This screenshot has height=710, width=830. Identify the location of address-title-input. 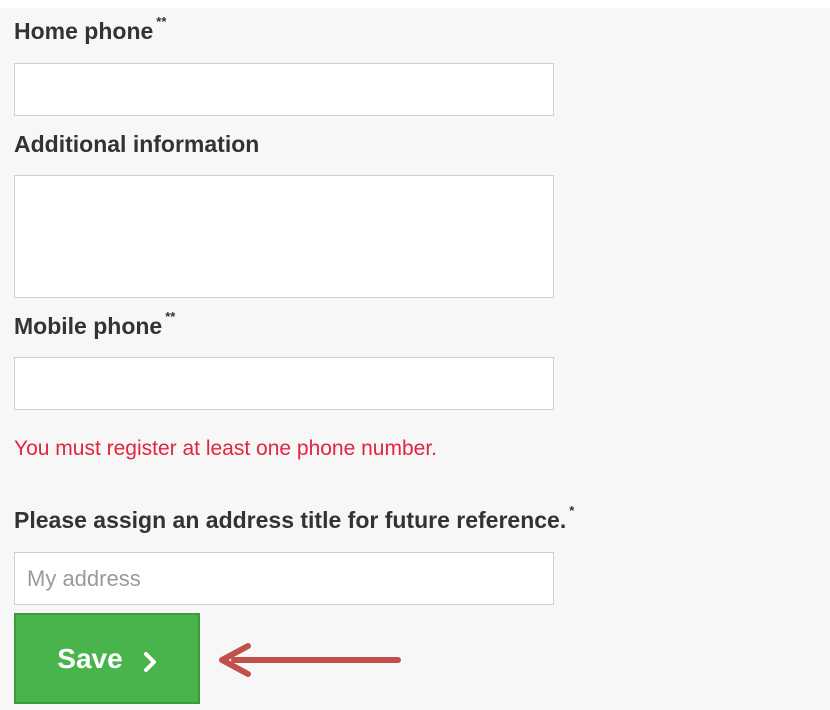
(284, 578).